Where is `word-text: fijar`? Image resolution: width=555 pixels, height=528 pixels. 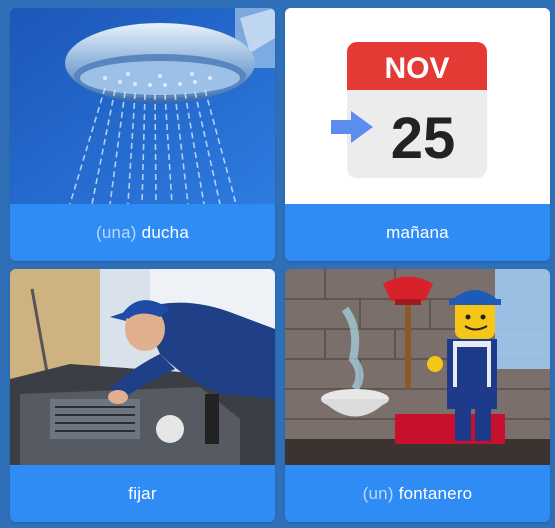
word-text: fijar is located at coordinates (142, 493).